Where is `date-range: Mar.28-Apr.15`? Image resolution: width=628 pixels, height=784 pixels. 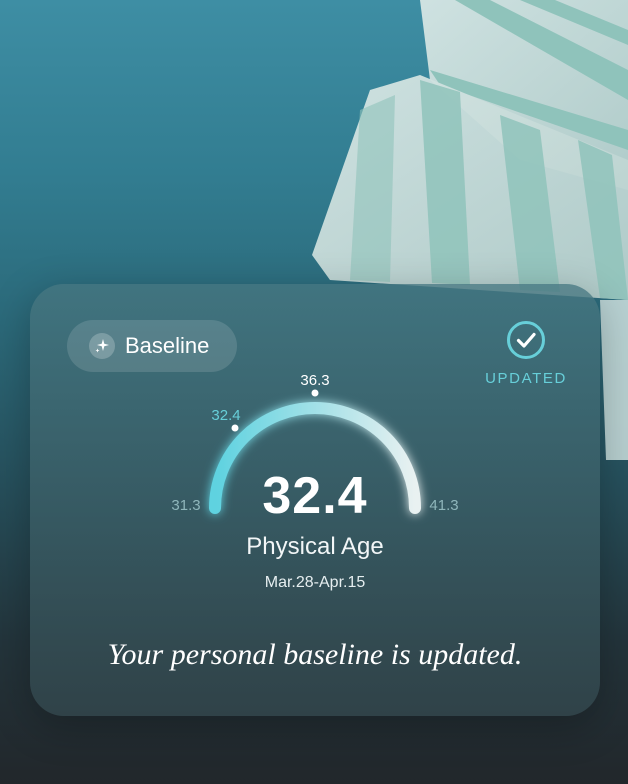
date-range: Mar.28-Apr.15 is located at coordinates (315, 582).